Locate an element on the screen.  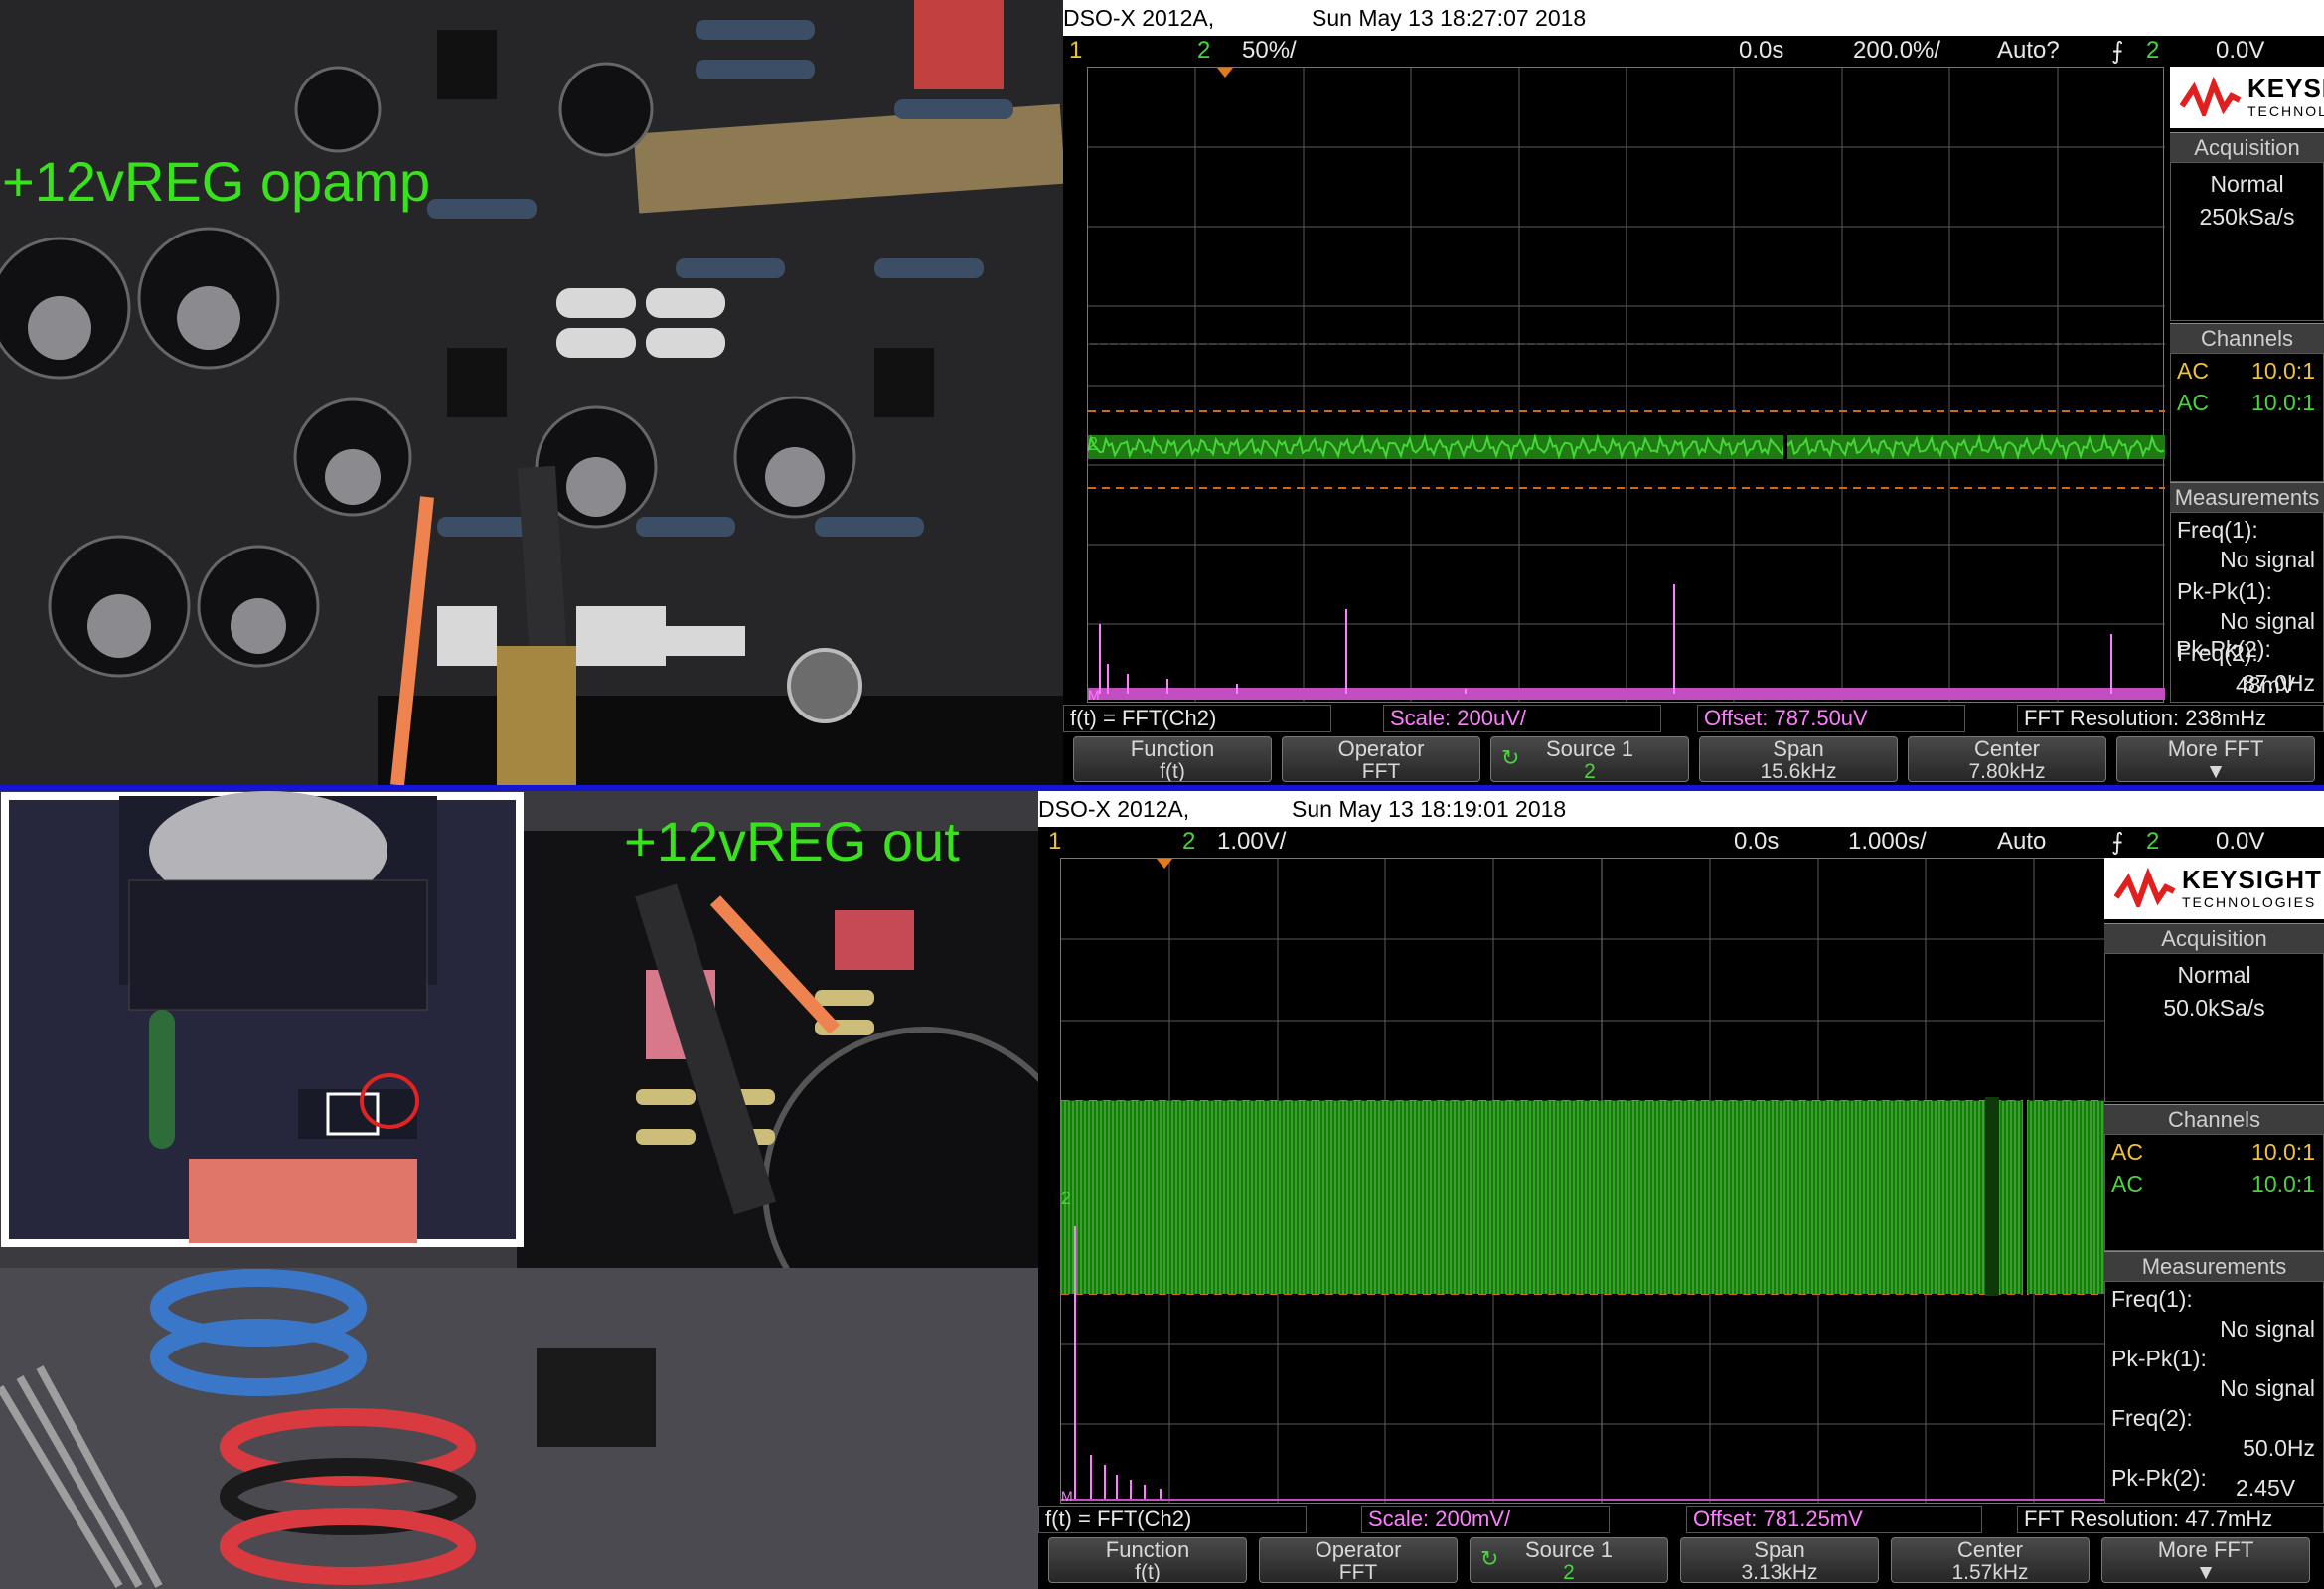
timebase: 200.0%/ is located at coordinates (1896, 51).